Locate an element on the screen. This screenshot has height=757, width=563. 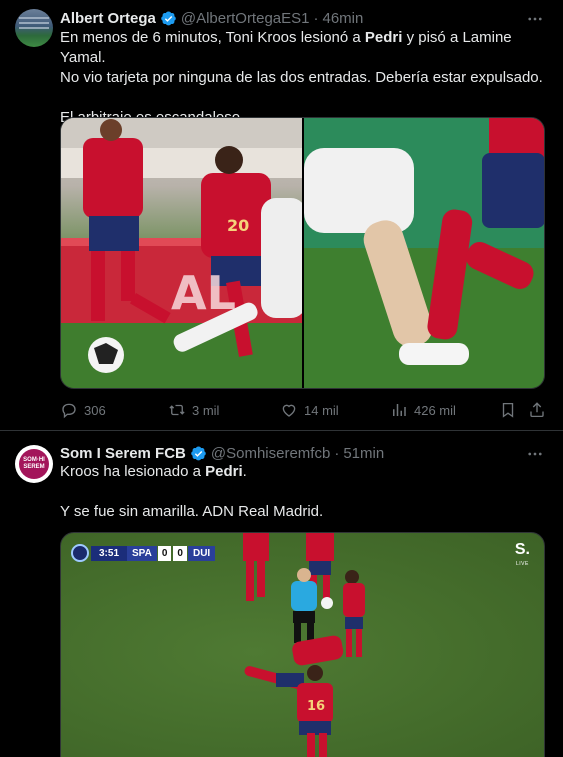
match-clock: 3:51 is located at coordinates (109, 553).